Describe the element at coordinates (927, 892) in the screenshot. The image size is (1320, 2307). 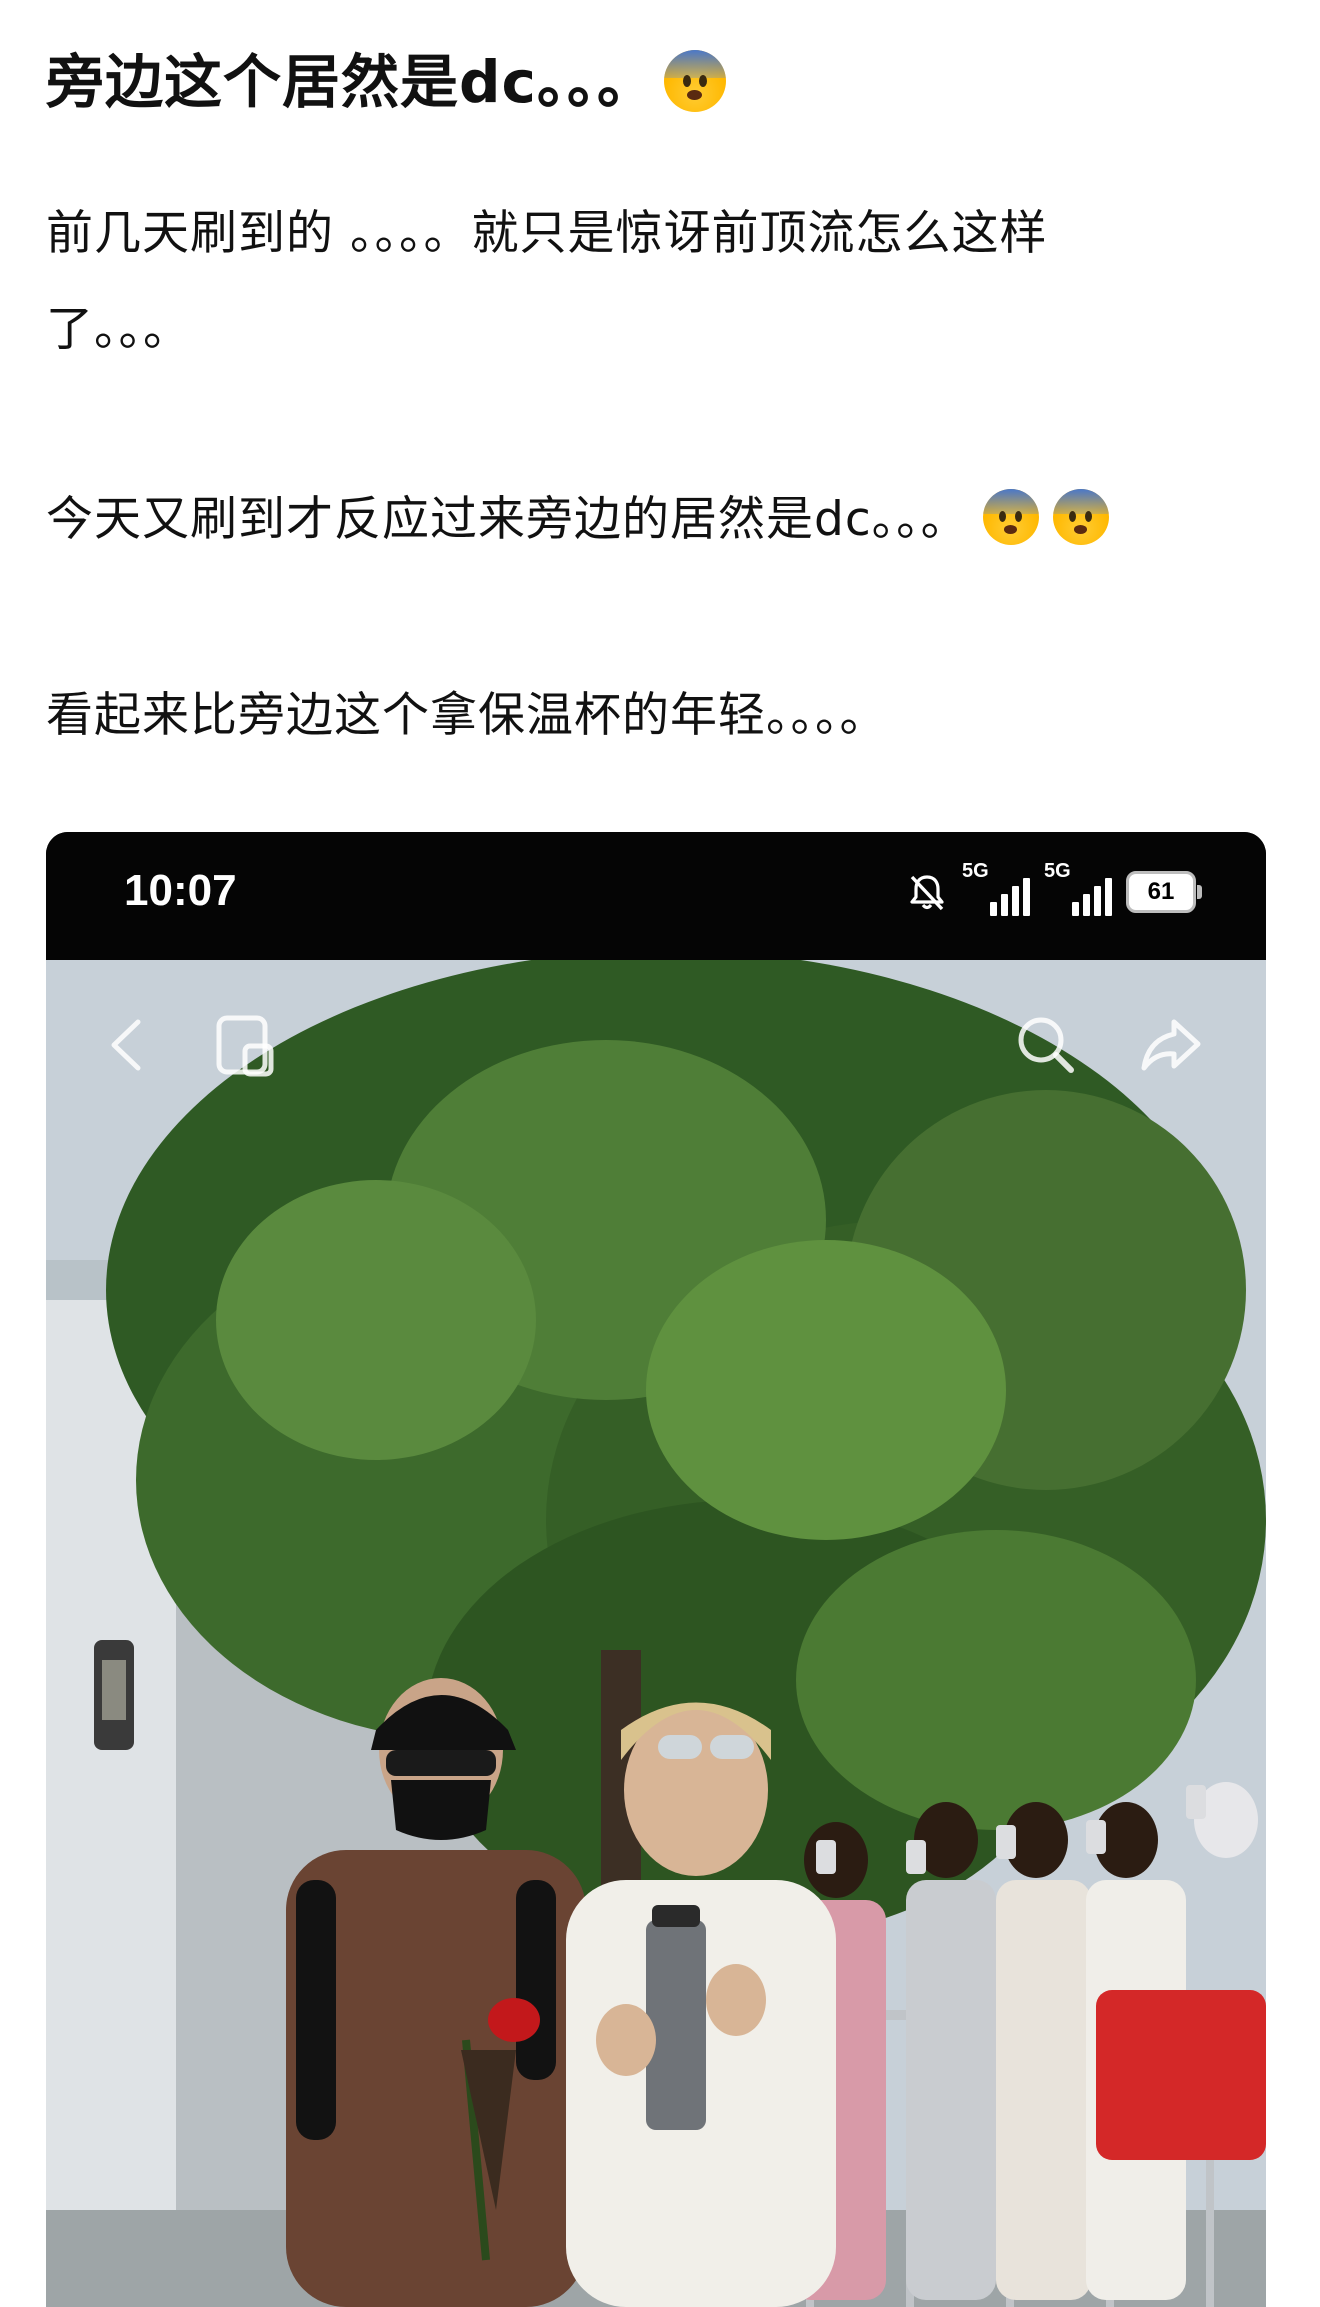
I see `bell-muted-icon` at that location.